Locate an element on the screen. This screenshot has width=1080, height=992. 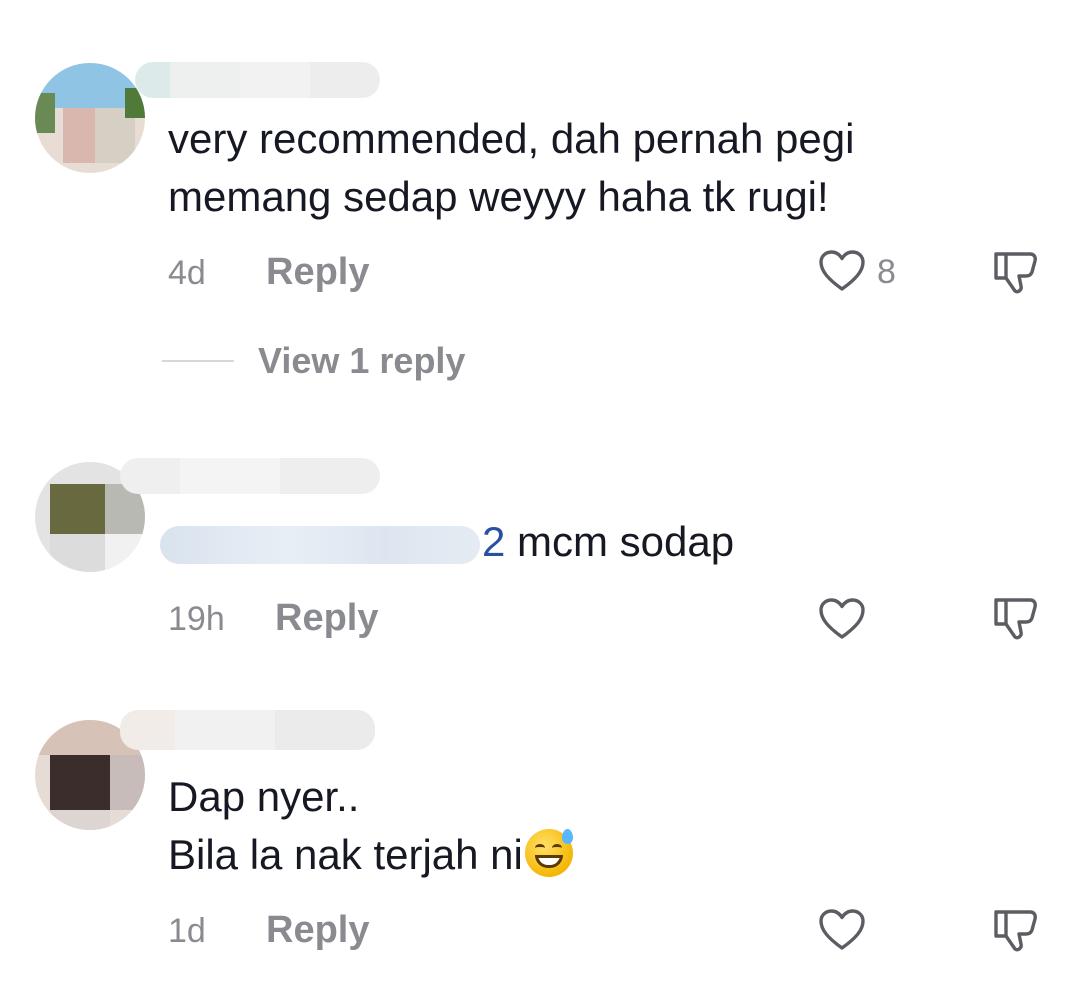
comment-text-body: mcm sodap is located at coordinates (620, 541).